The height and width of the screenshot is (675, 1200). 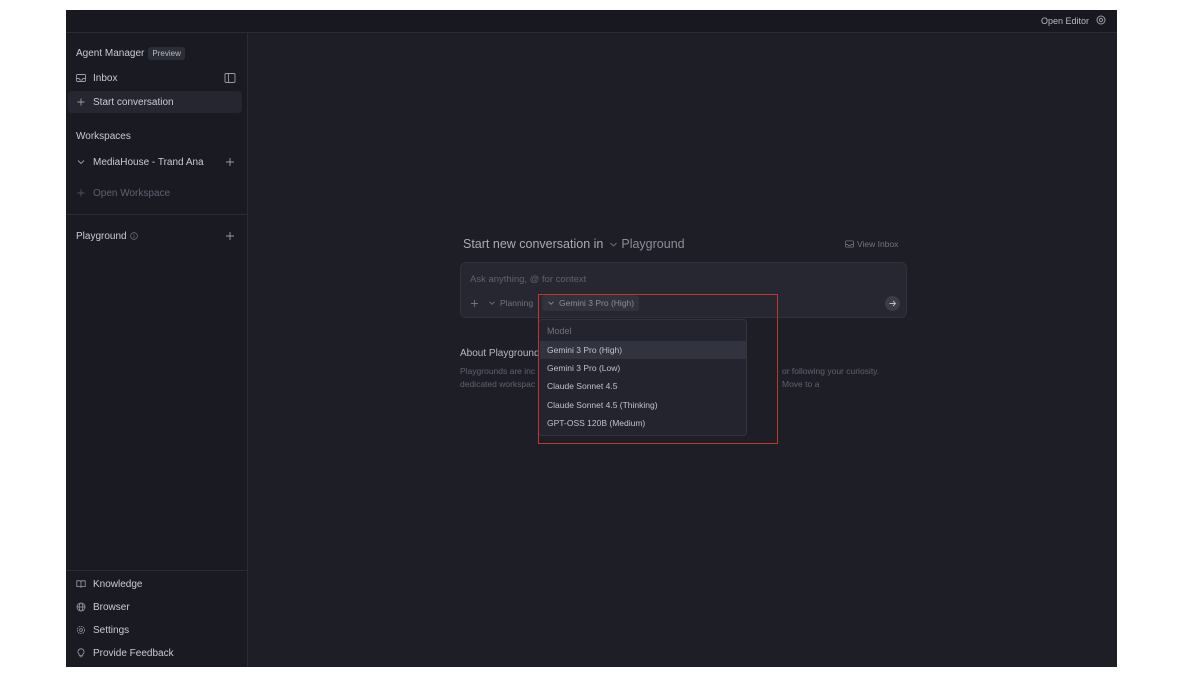 I want to click on about-playgrounds-heading: About Playgrounds, so click(x=502, y=353).